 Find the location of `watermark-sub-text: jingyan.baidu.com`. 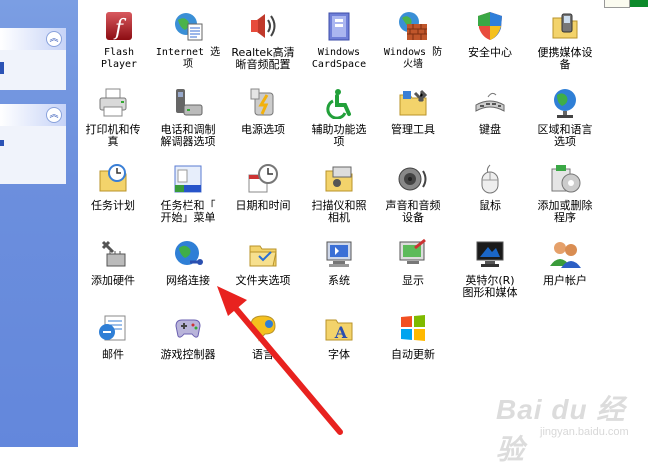

watermark-sub-text: jingyan.baidu.com is located at coordinates (584, 432).